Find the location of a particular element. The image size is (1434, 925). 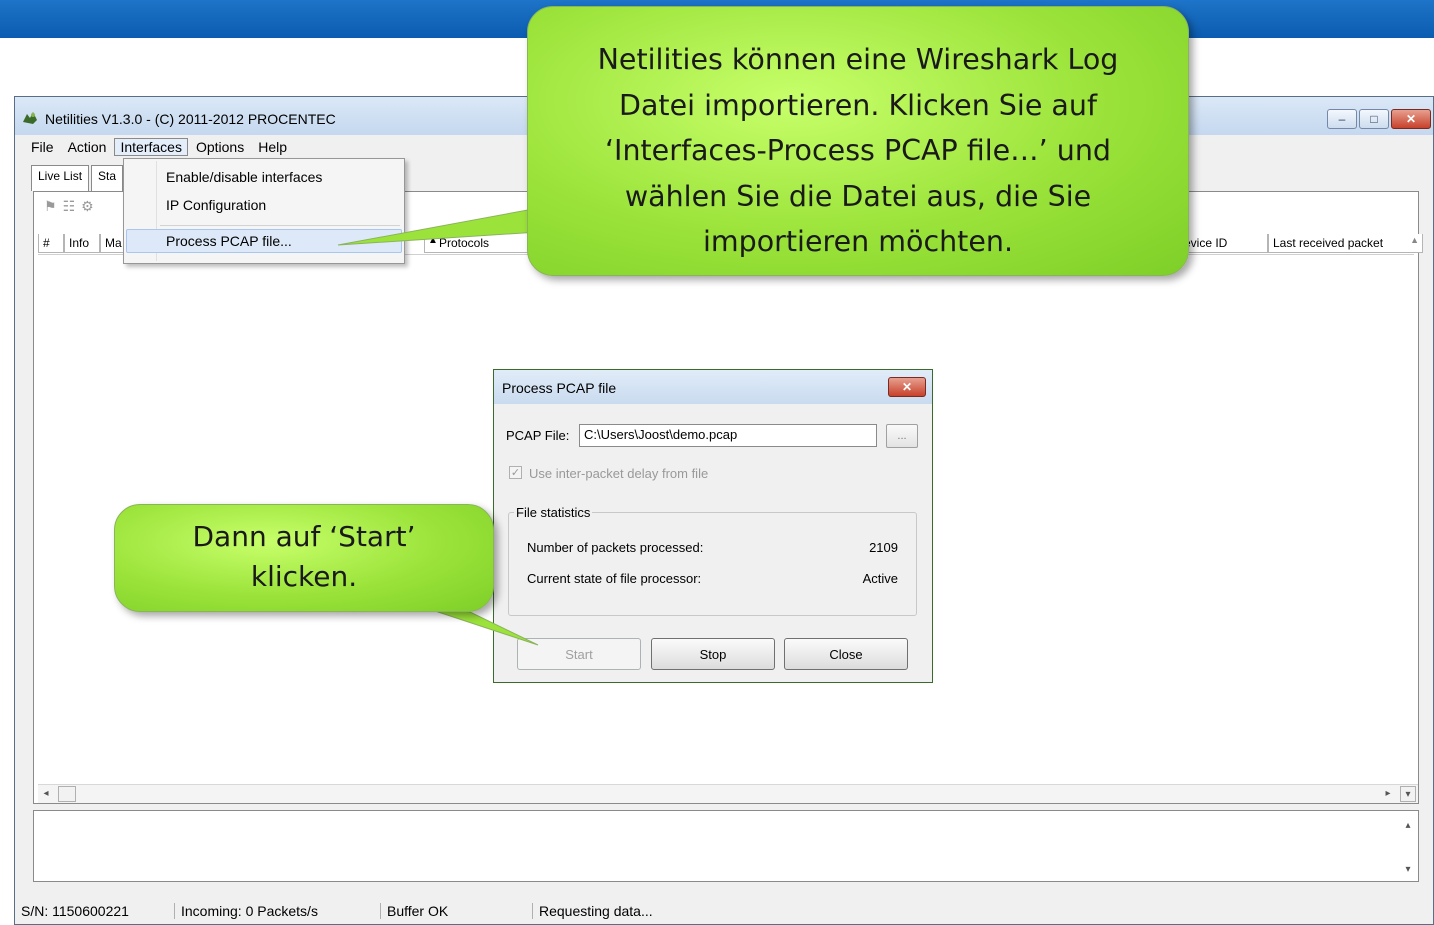

callout-line: Dann auf ‘Start’ is located at coordinates (304, 536).